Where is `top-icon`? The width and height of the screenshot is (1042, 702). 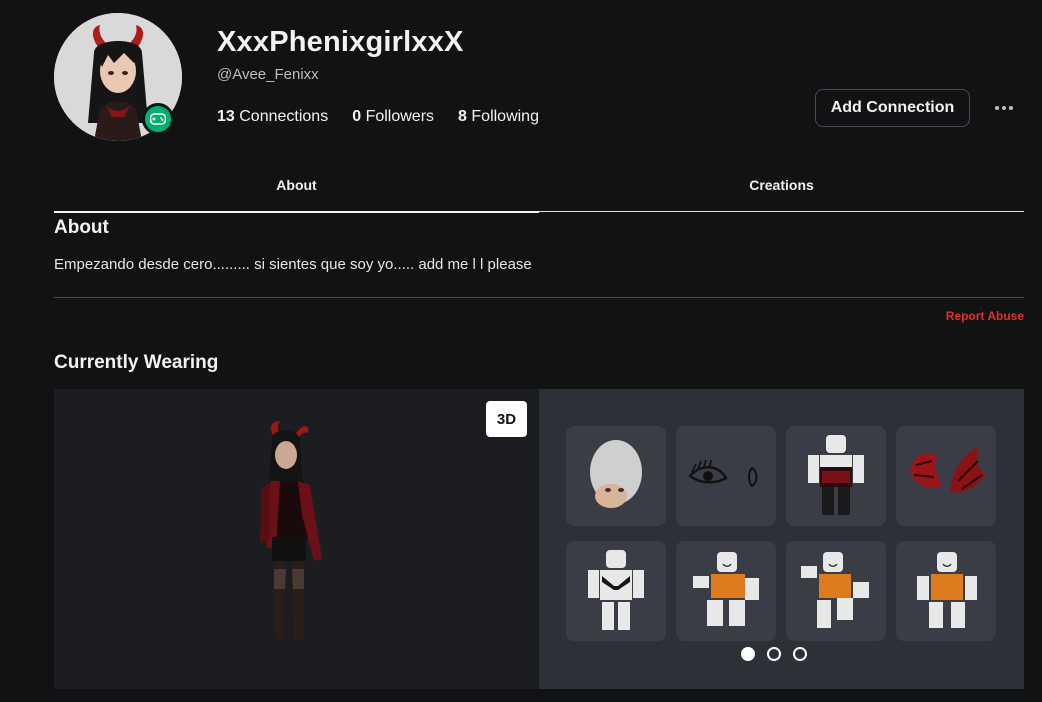 top-icon is located at coordinates (616, 590).